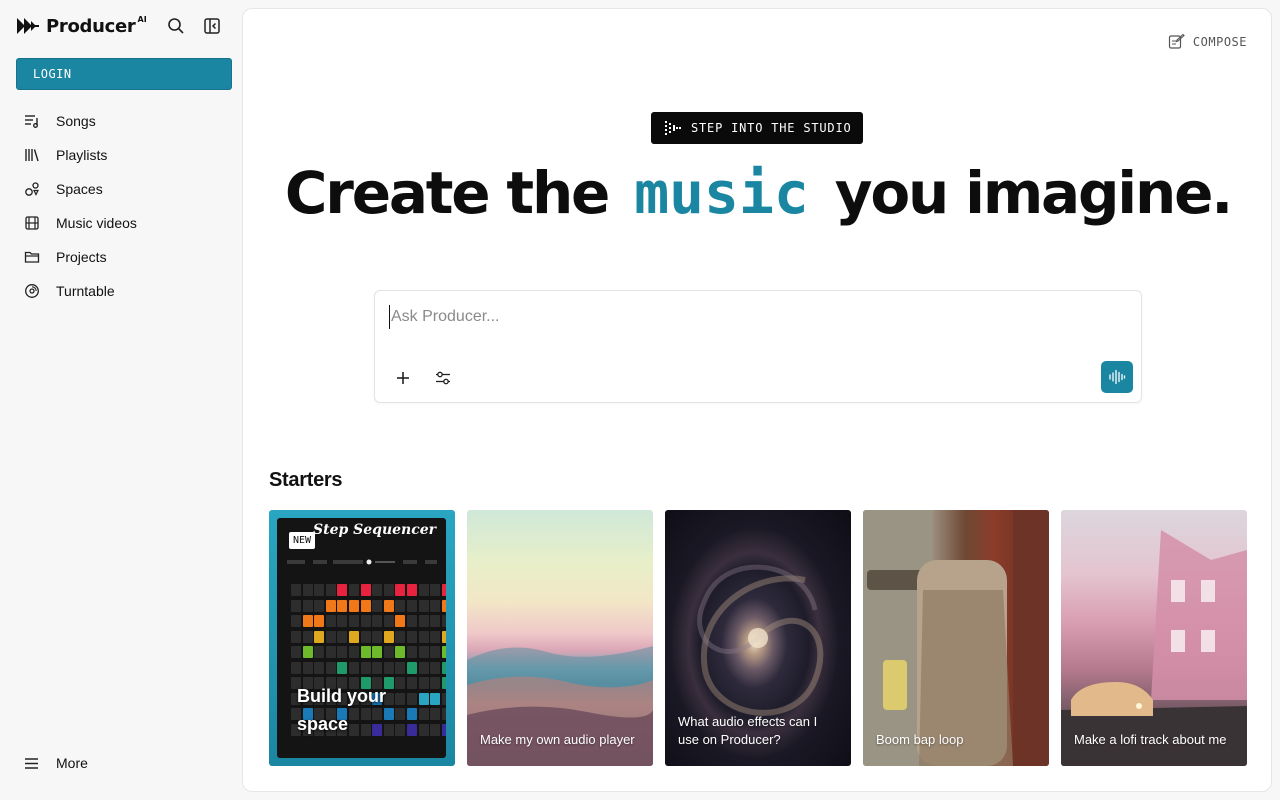  I want to click on sidebar-item-songs: Songs, so click(124, 121).